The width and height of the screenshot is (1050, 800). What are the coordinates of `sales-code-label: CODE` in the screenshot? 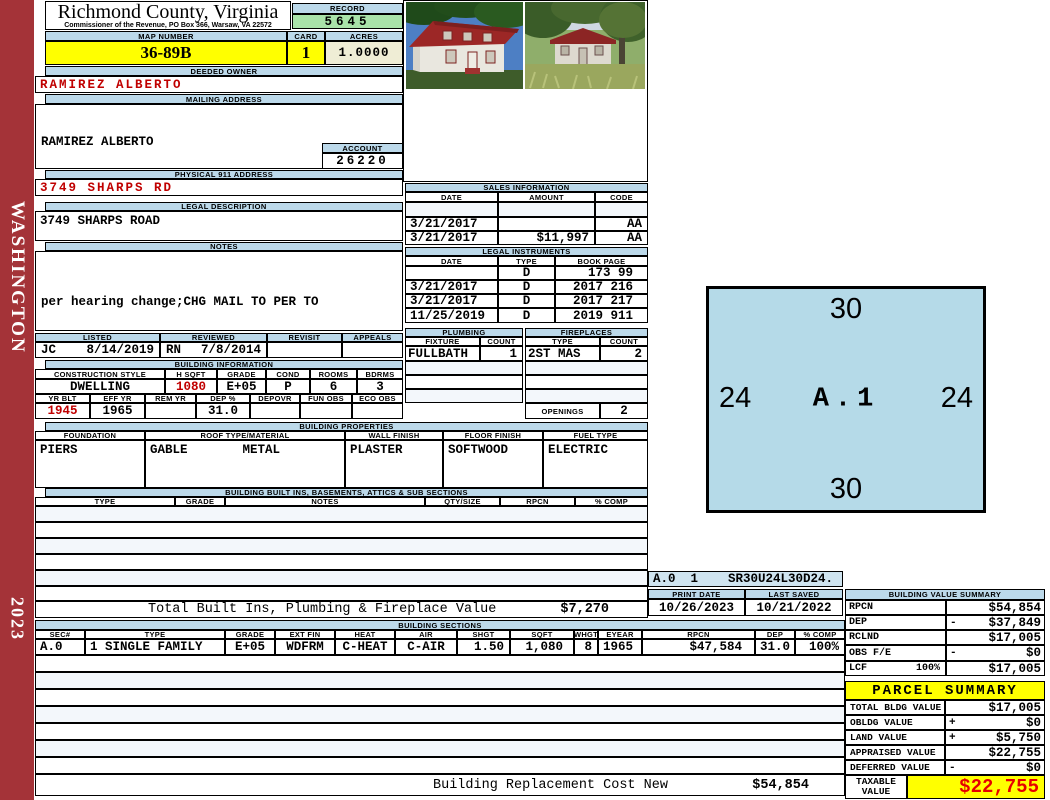 It's located at (621, 197).